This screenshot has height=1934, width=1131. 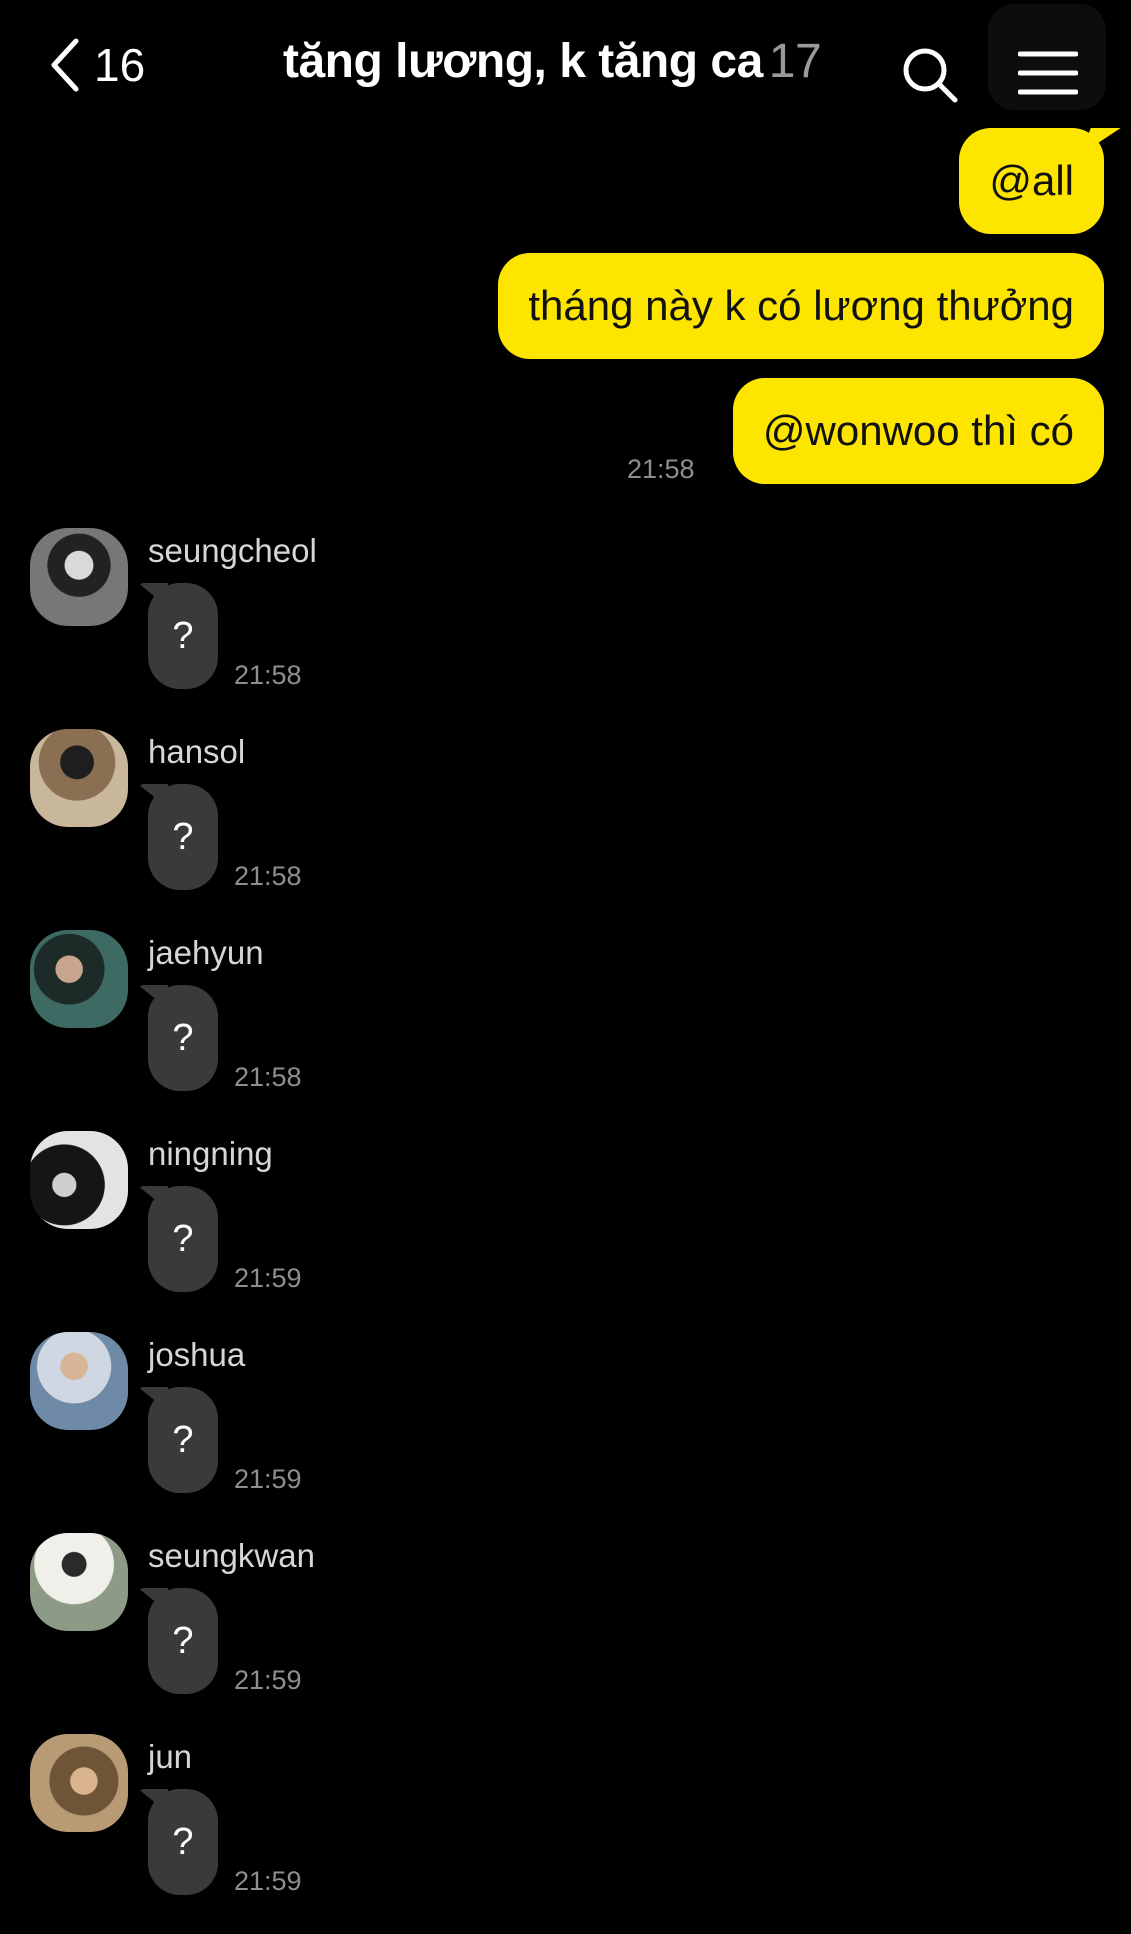 I want to click on sender-name: jaehyun, so click(x=206, y=952).